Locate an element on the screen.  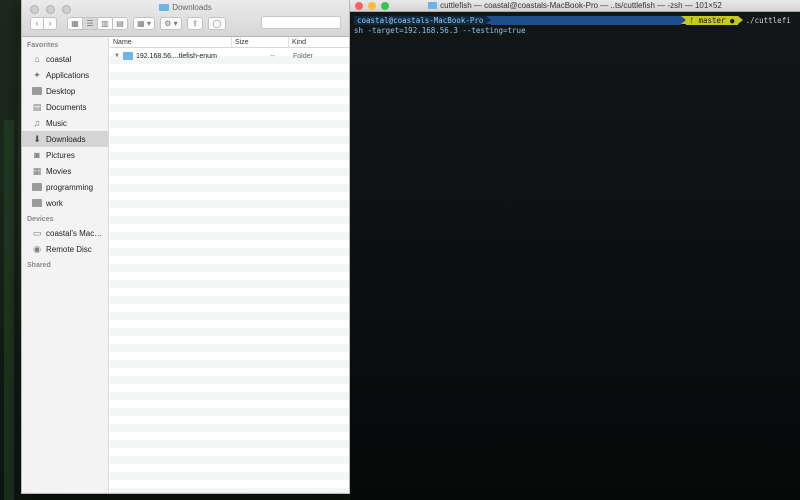
command-continuation: sh -target=192.168.56.3 --testing=true is located at coordinates (575, 30).